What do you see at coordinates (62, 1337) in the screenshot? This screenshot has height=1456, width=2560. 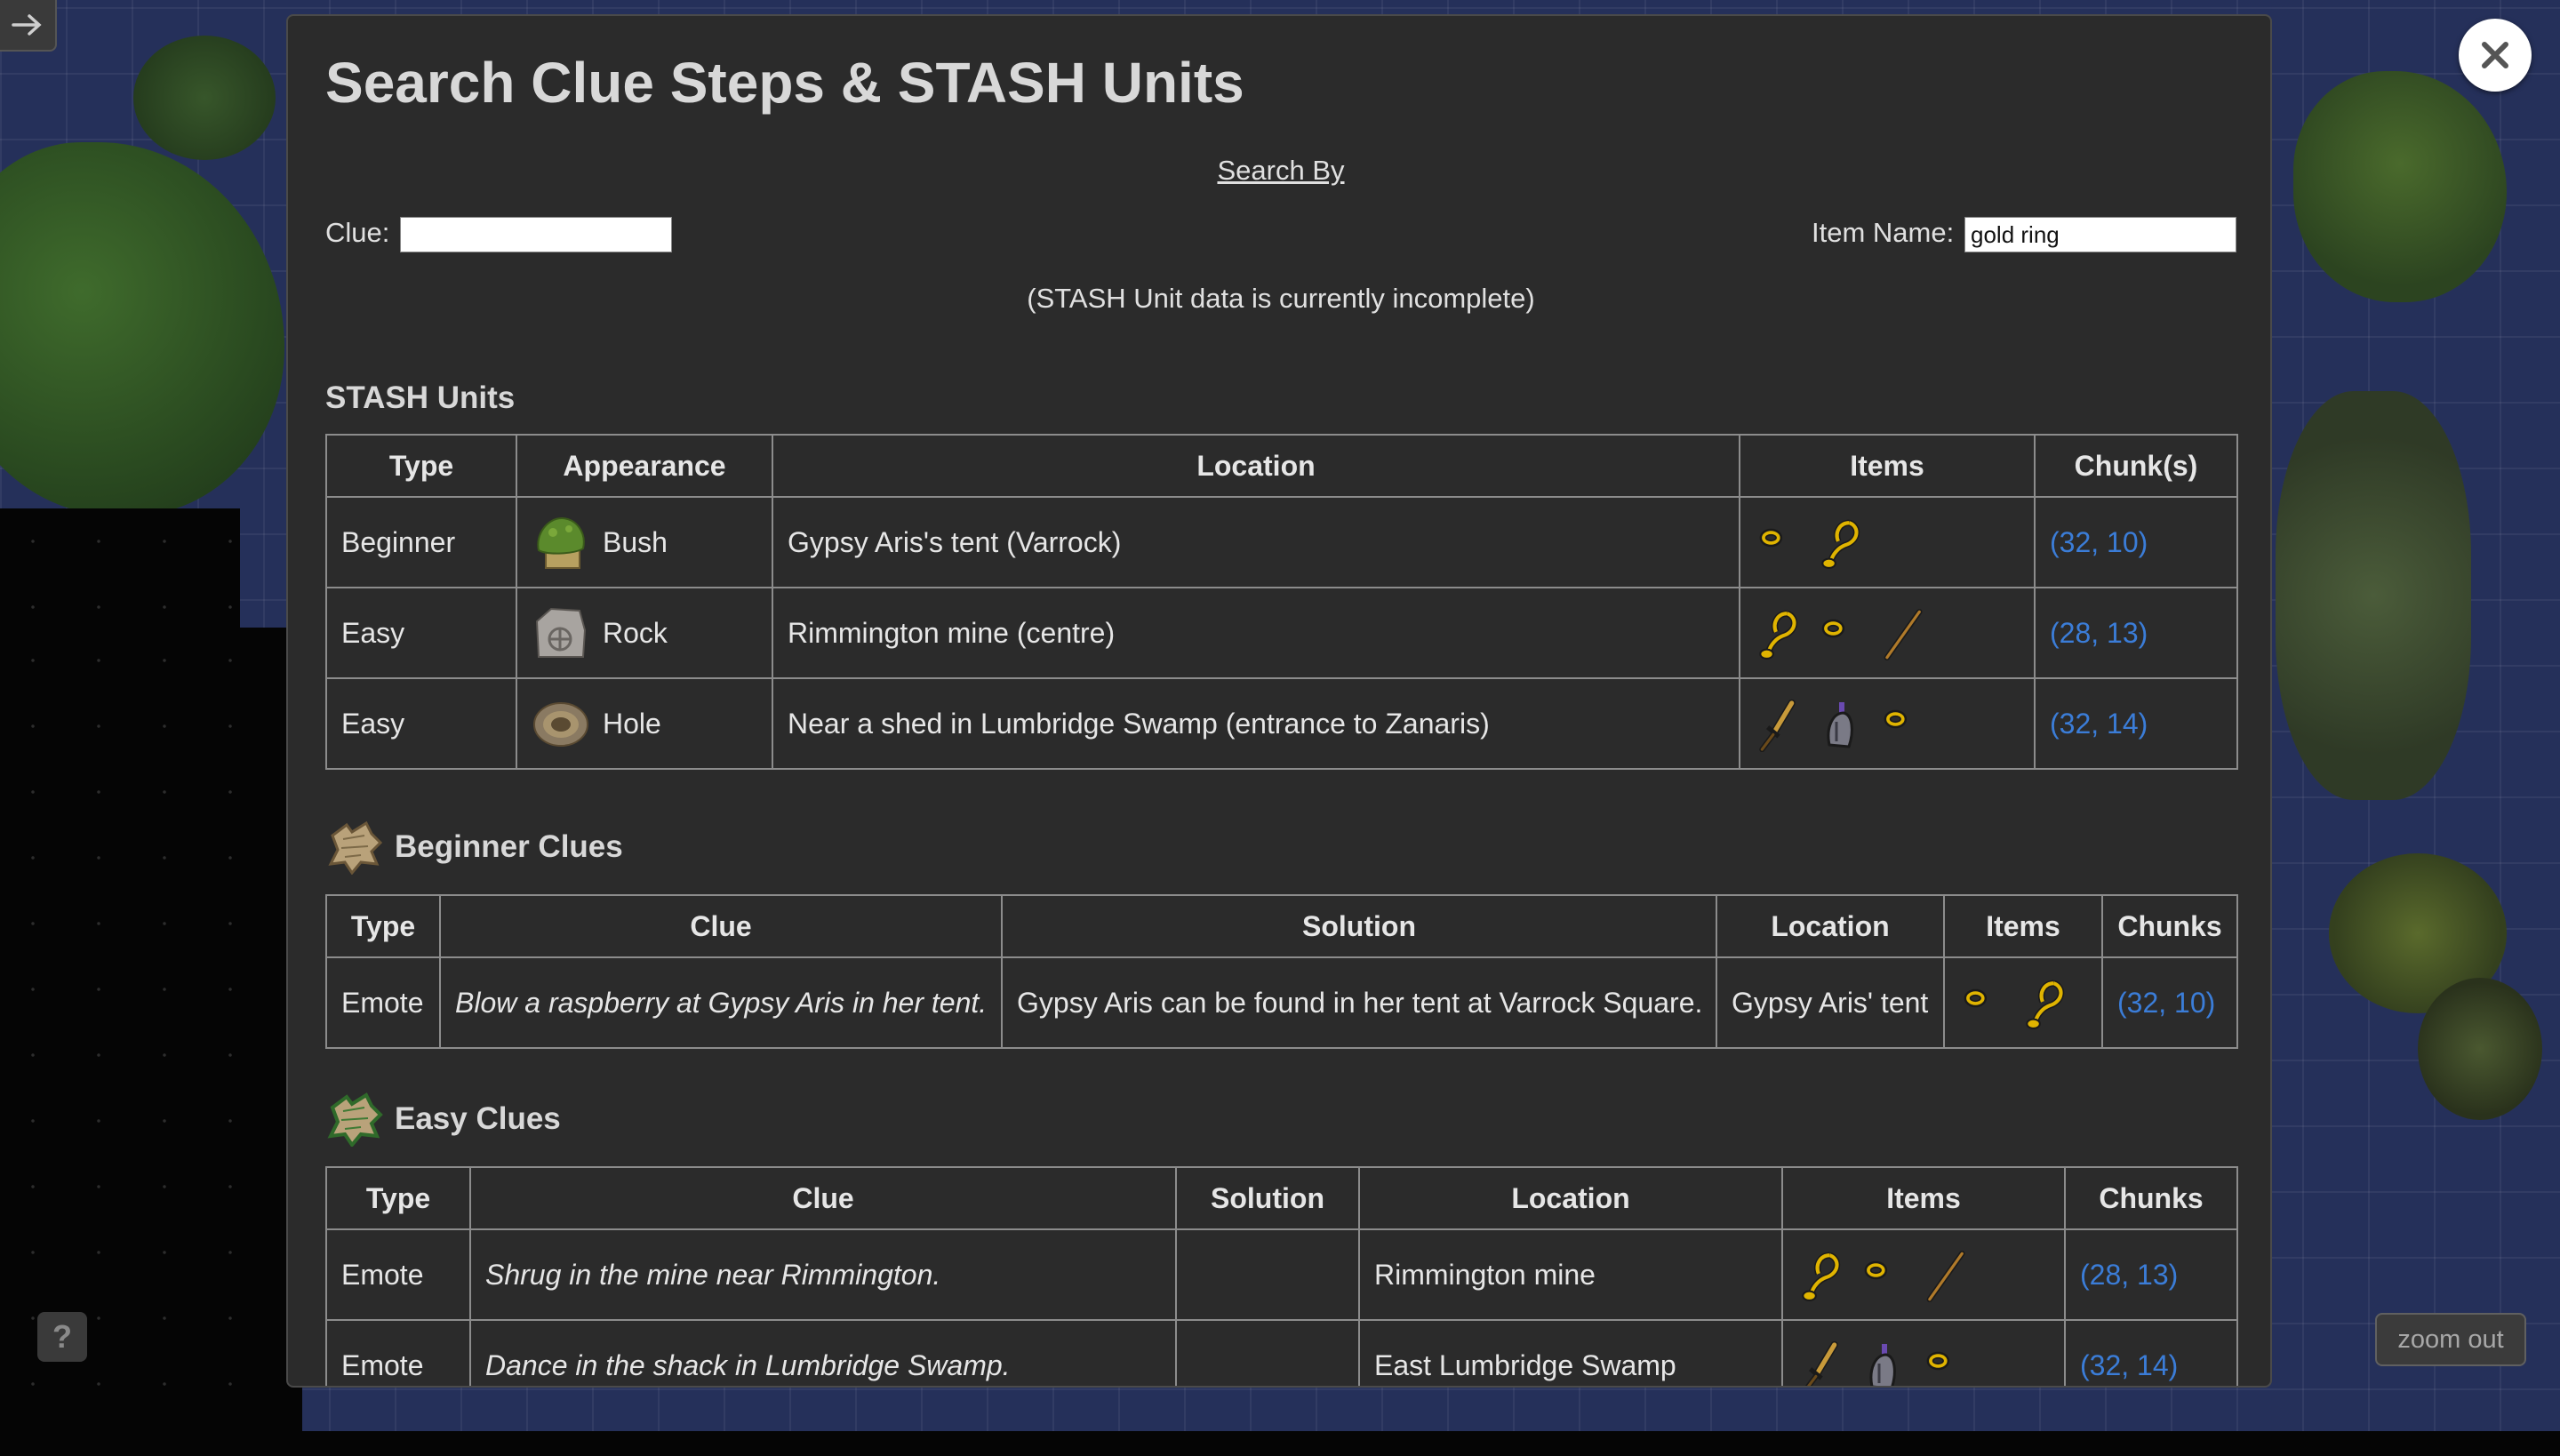 I see `help-button: ?` at bounding box center [62, 1337].